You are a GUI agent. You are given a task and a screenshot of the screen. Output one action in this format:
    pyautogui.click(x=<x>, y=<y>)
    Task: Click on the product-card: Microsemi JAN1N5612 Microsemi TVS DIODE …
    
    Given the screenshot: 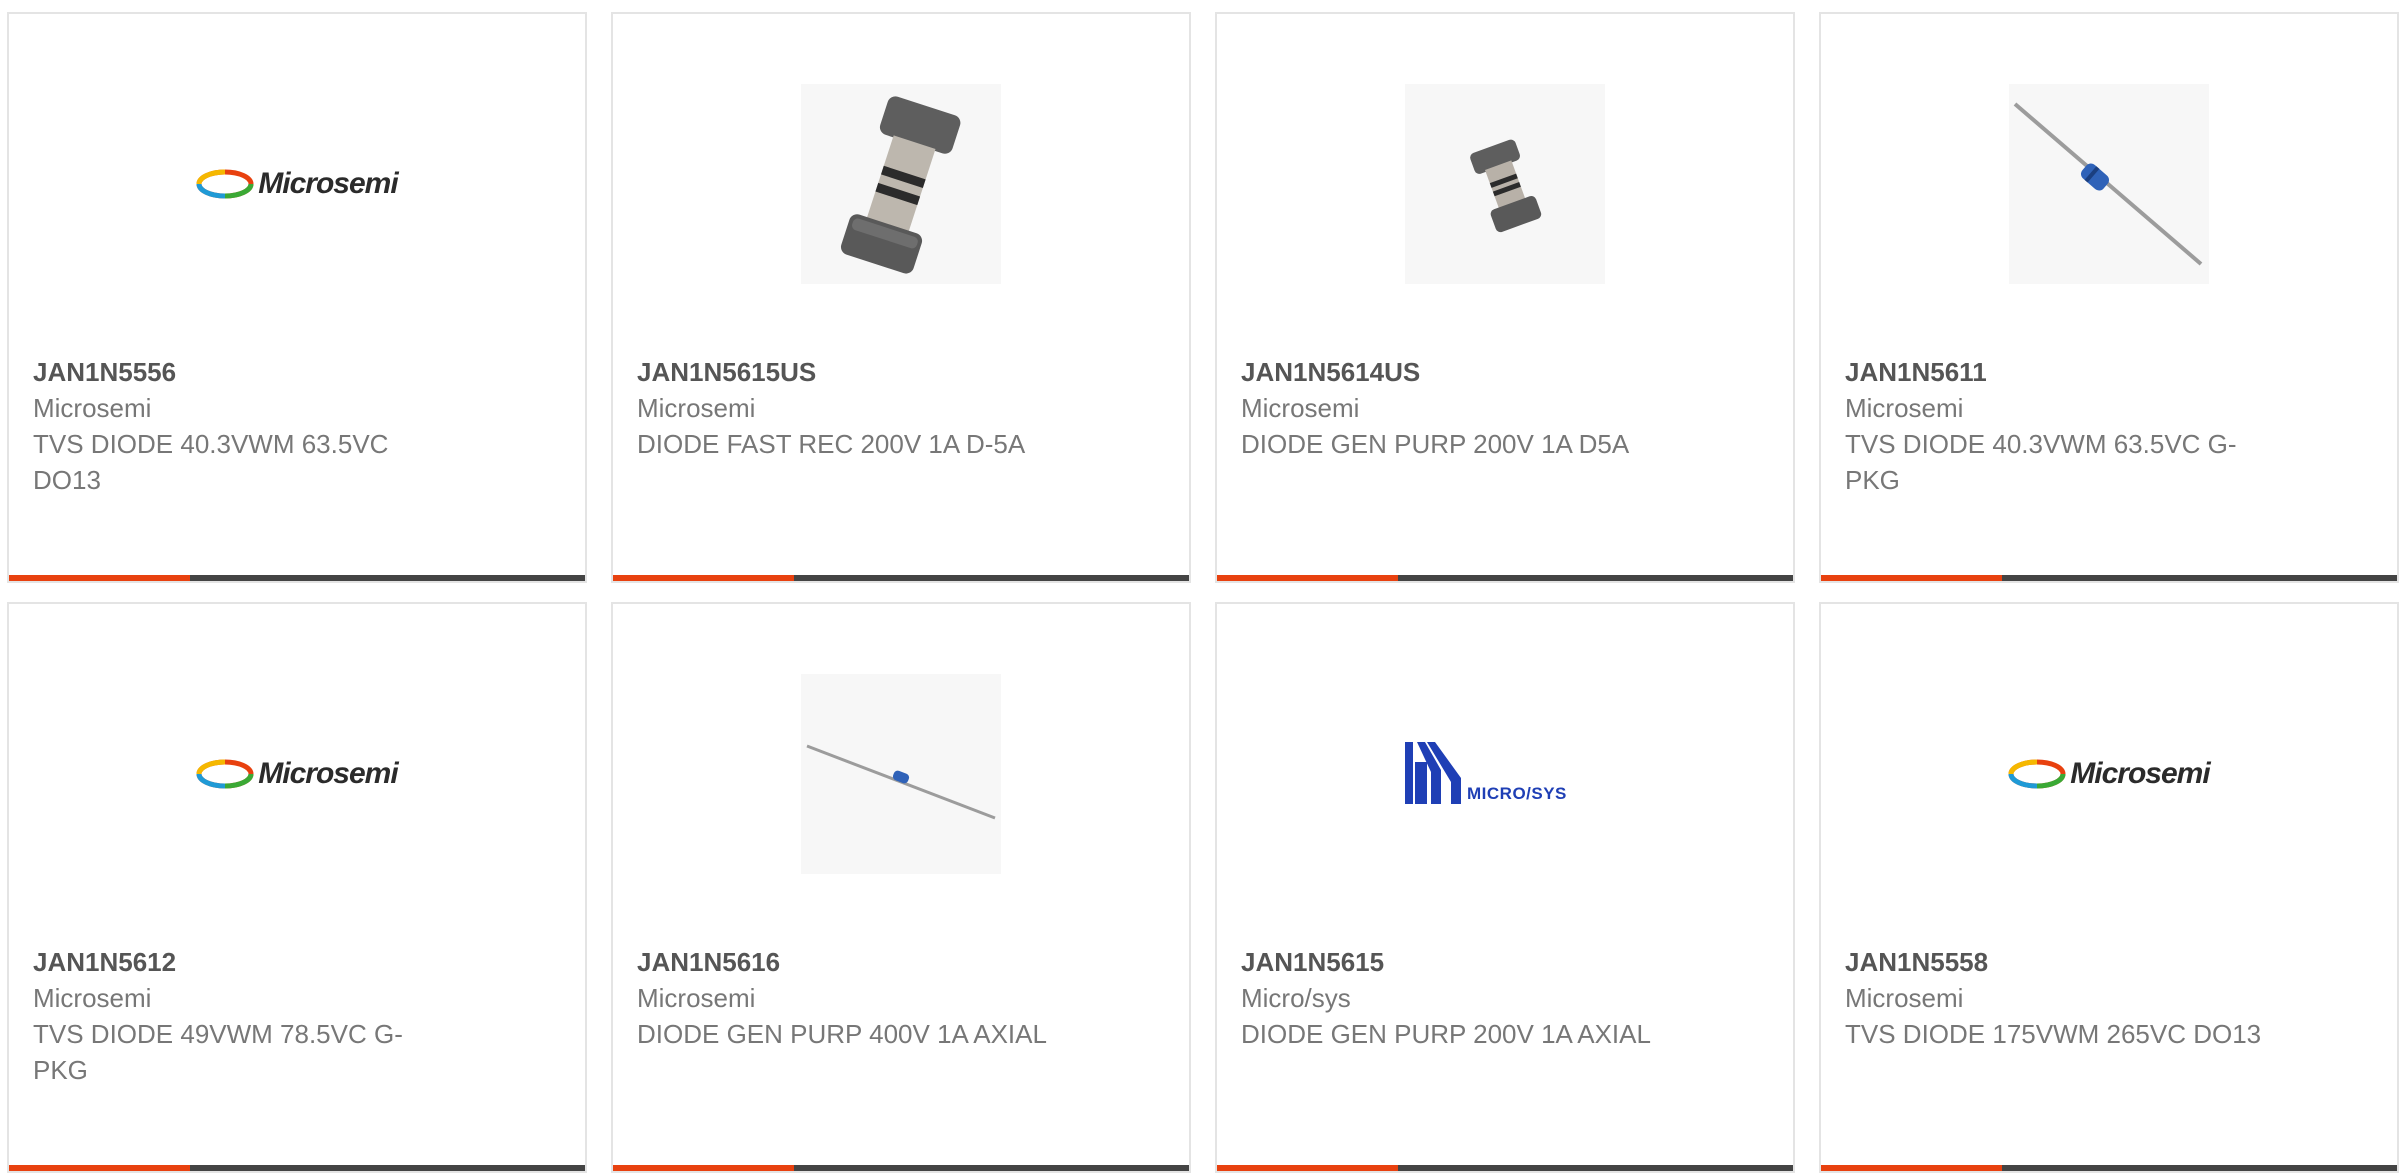 What is the action you would take?
    pyautogui.click(x=297, y=887)
    